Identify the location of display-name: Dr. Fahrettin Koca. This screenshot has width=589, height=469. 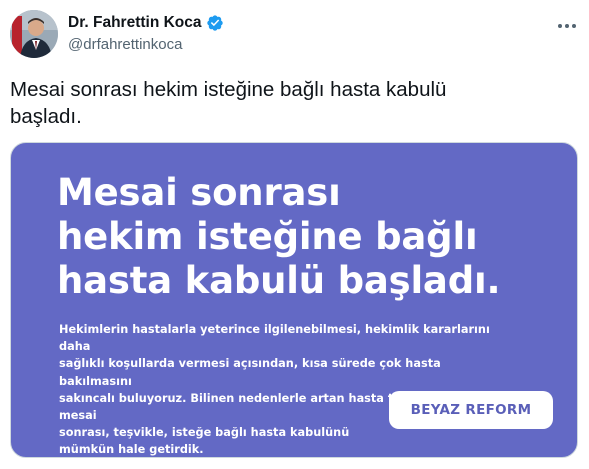
(135, 23).